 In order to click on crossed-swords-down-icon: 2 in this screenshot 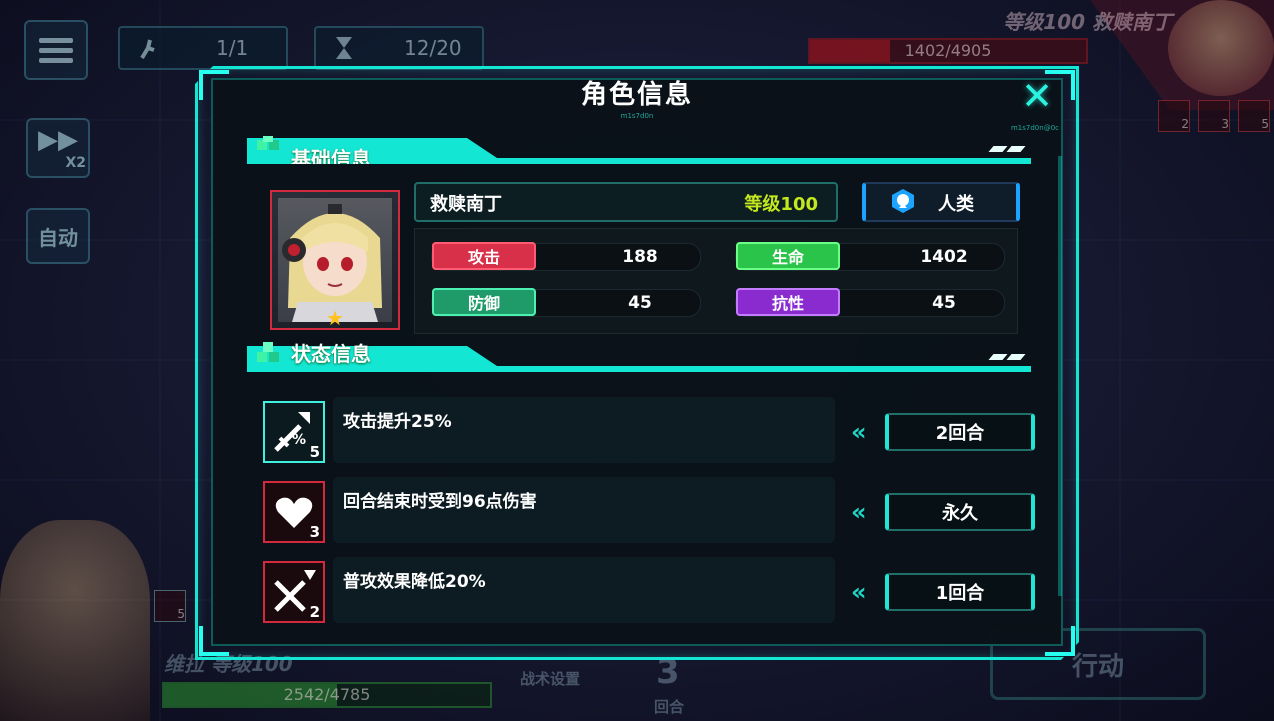, I will do `click(294, 592)`.